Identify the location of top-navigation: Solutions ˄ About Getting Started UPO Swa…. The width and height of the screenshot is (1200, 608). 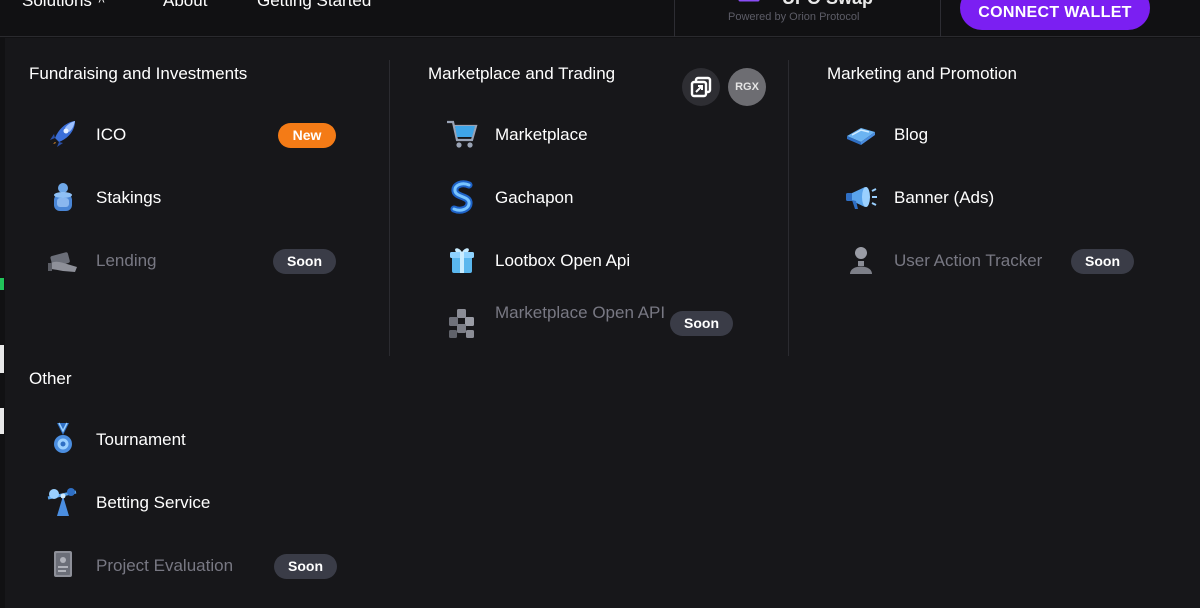
(600, 18).